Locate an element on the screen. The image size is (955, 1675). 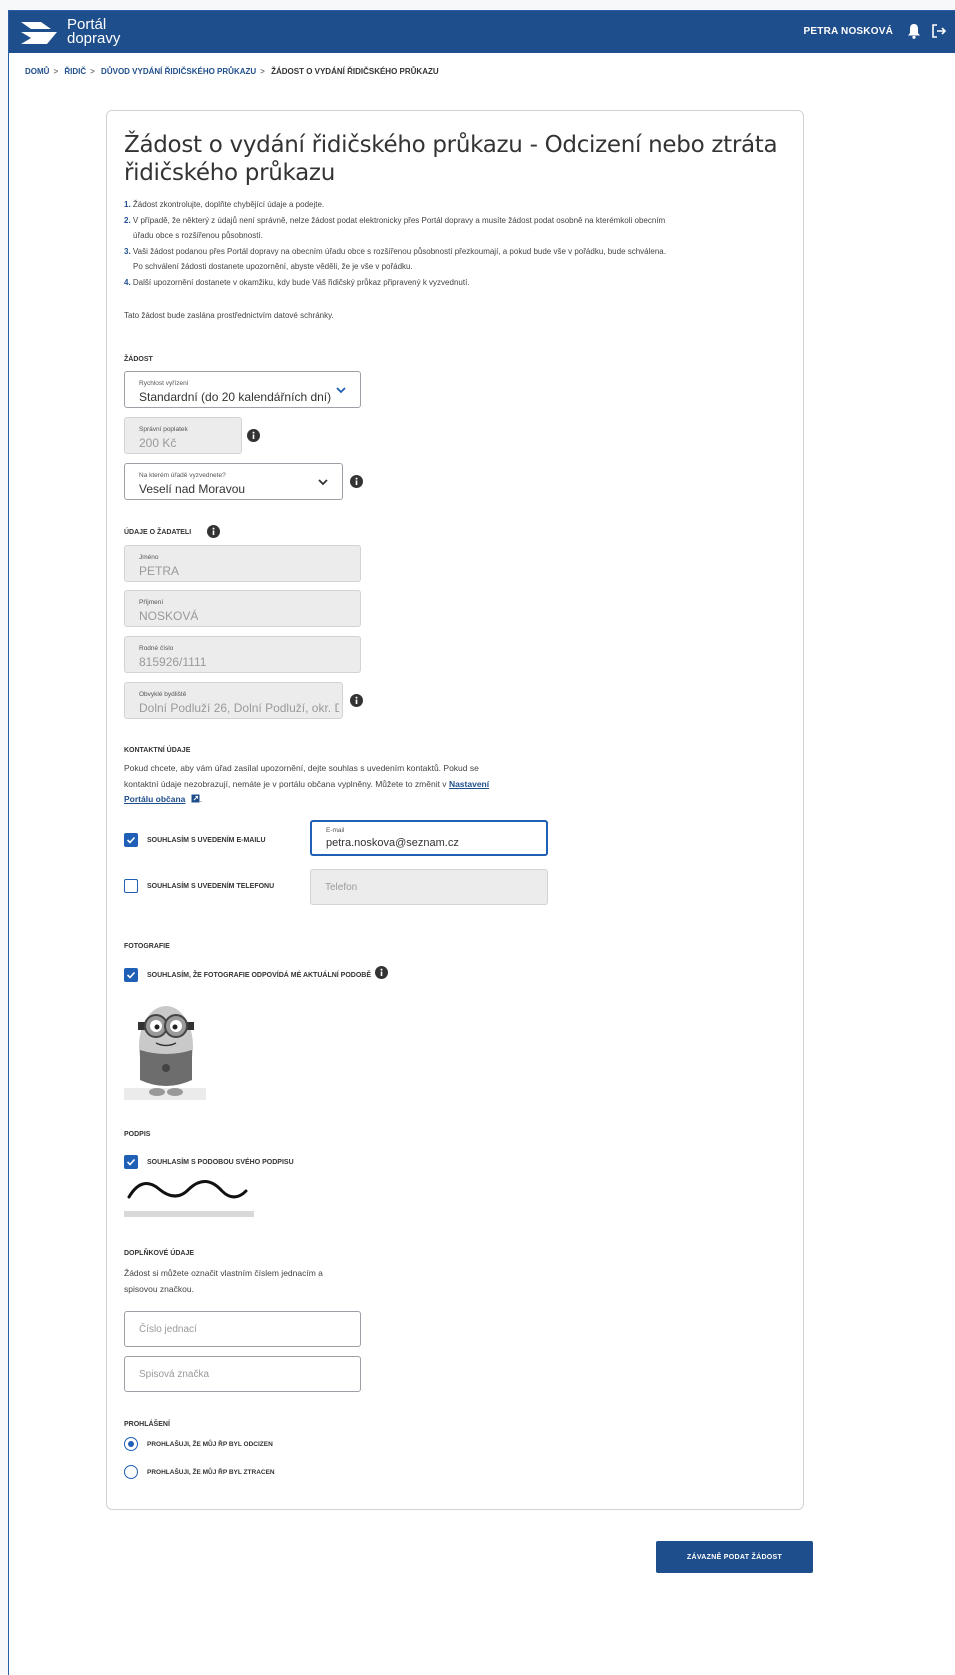
phone-input: Telefon is located at coordinates (429, 887).